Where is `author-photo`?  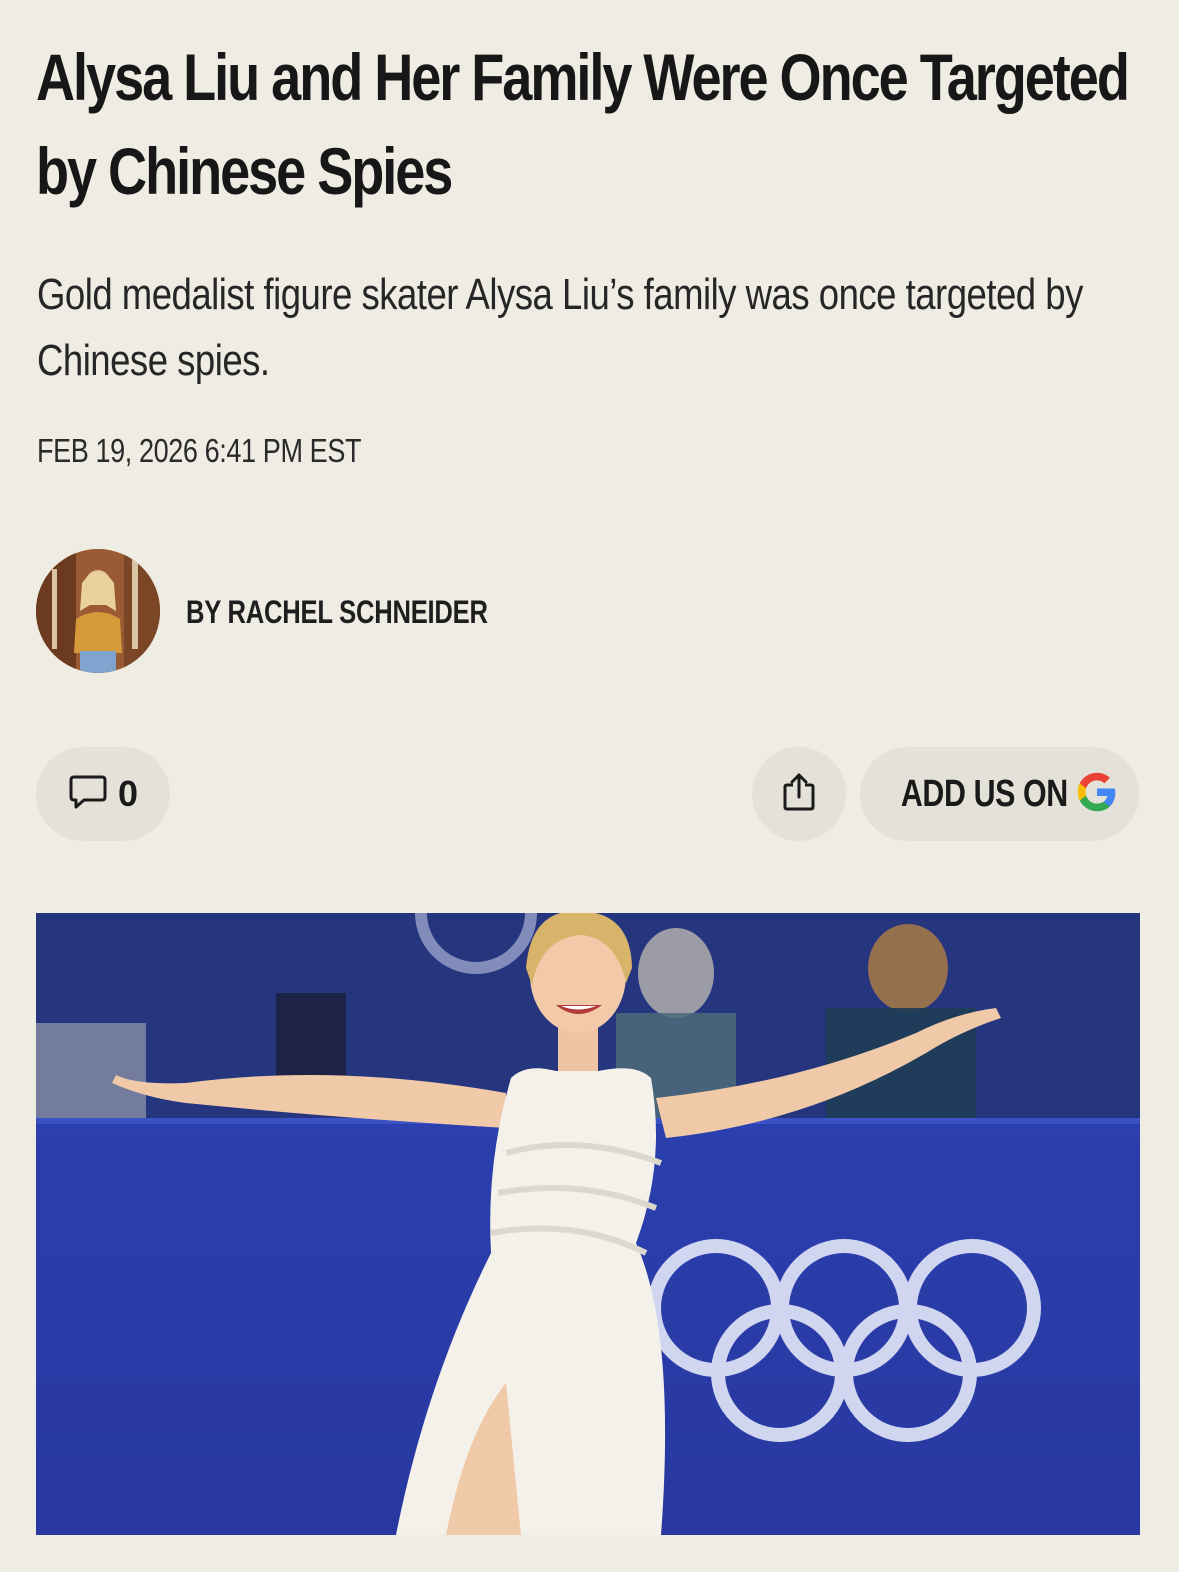
author-photo is located at coordinates (98, 611).